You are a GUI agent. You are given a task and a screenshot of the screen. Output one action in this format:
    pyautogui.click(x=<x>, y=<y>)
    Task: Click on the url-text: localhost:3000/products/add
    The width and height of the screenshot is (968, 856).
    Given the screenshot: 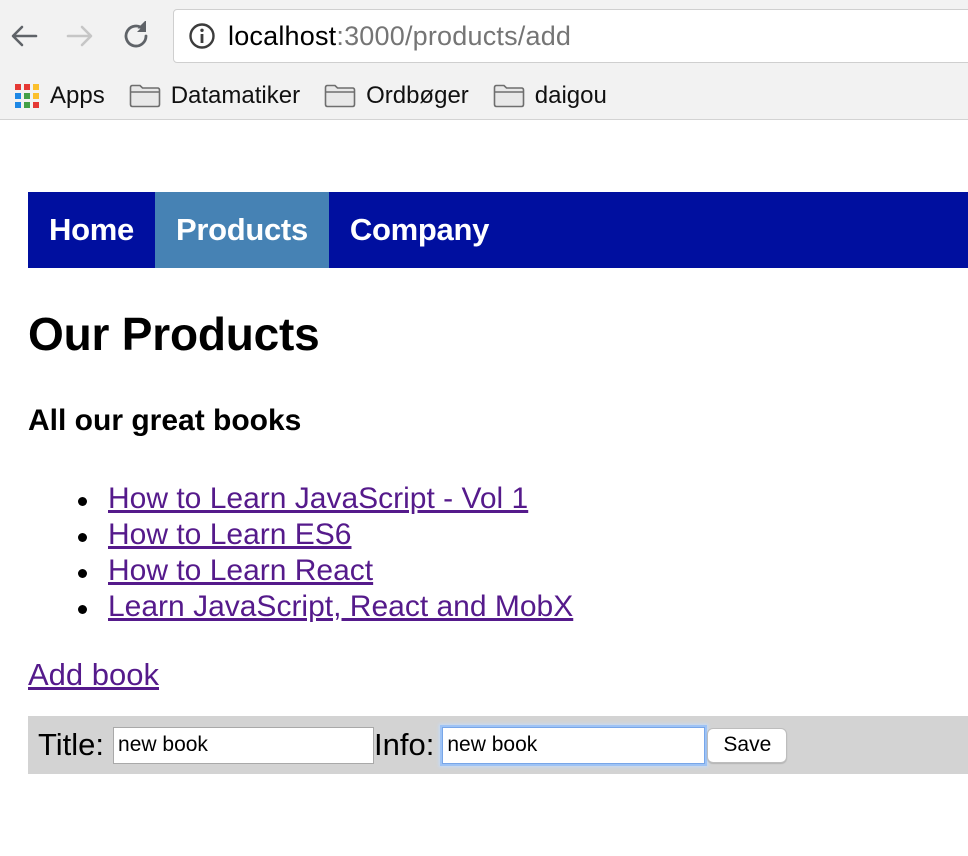 What is the action you would take?
    pyautogui.click(x=399, y=36)
    